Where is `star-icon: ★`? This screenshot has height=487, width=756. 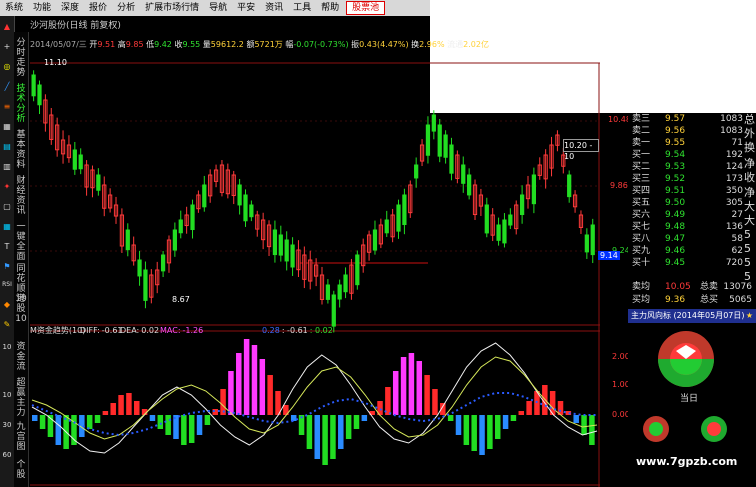 star-icon: ★ is located at coordinates (749, 316).